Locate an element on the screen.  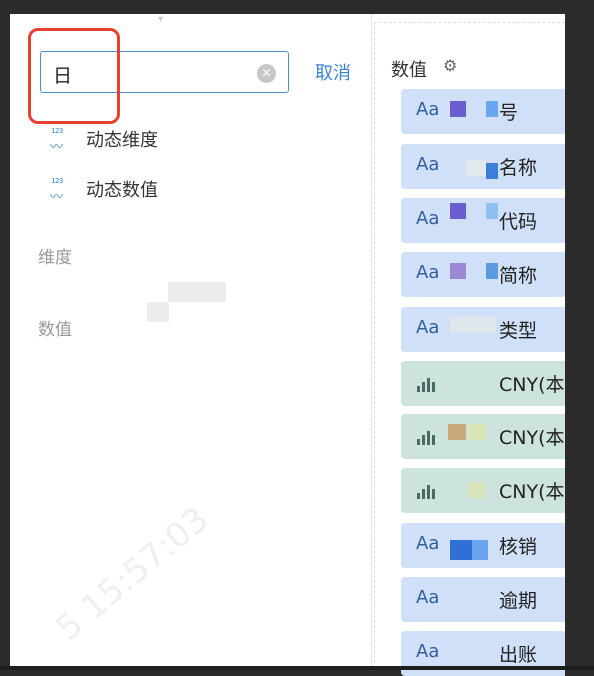
field-item-label: 动态维度 is located at coordinates (122, 140).